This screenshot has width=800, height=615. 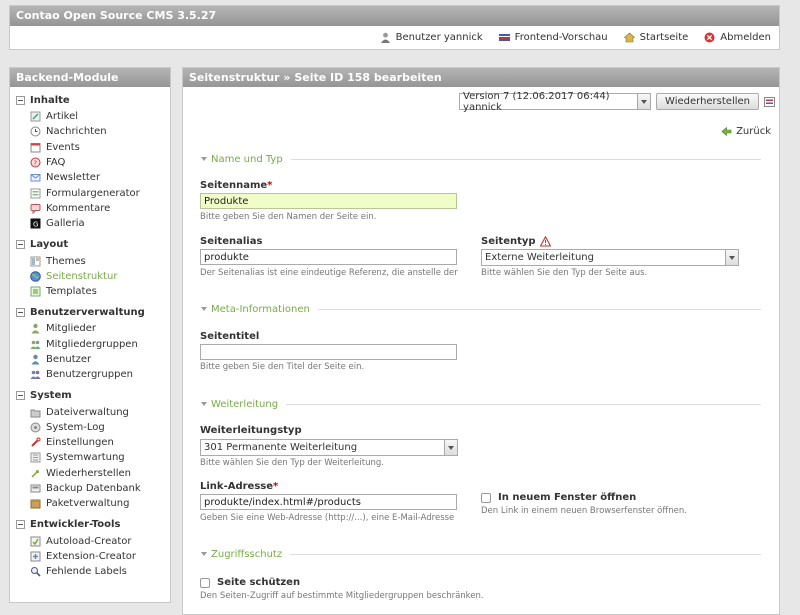 What do you see at coordinates (769, 102) in the screenshot?
I see `diff-icon` at bounding box center [769, 102].